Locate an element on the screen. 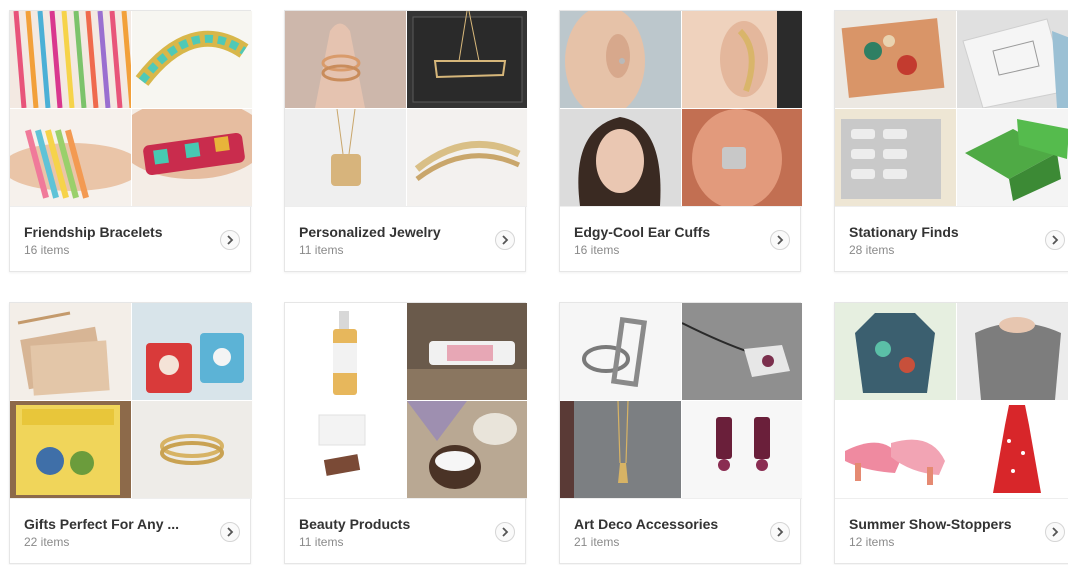 The width and height of the screenshot is (1068, 565). deco-pendant-photo is located at coordinates (742, 351).